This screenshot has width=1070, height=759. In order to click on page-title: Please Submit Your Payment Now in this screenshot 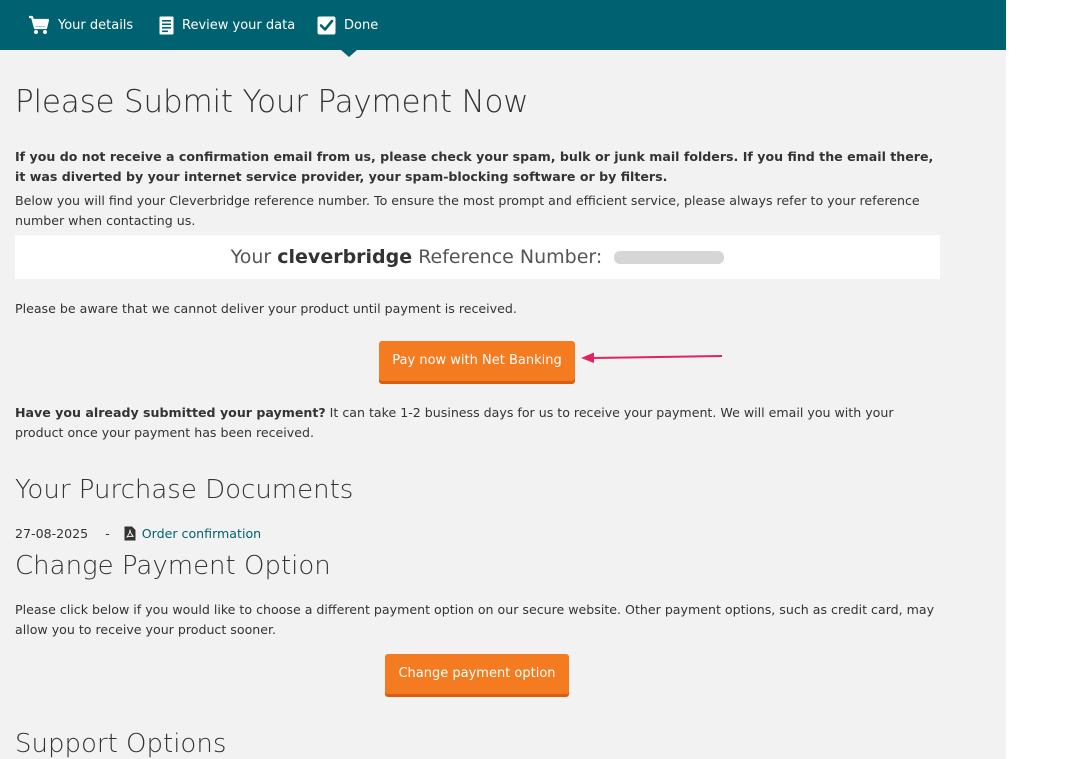, I will do `click(272, 102)`.